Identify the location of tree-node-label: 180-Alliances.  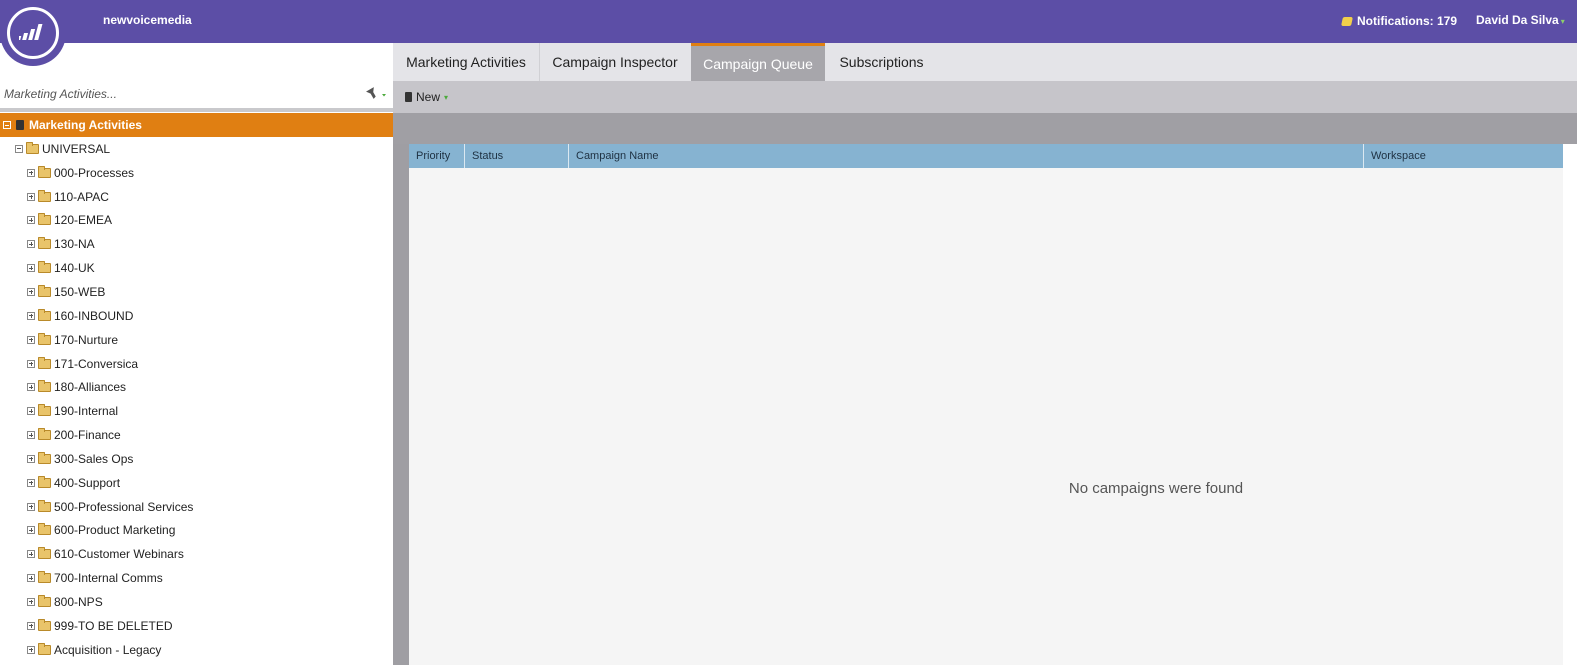
(90, 387).